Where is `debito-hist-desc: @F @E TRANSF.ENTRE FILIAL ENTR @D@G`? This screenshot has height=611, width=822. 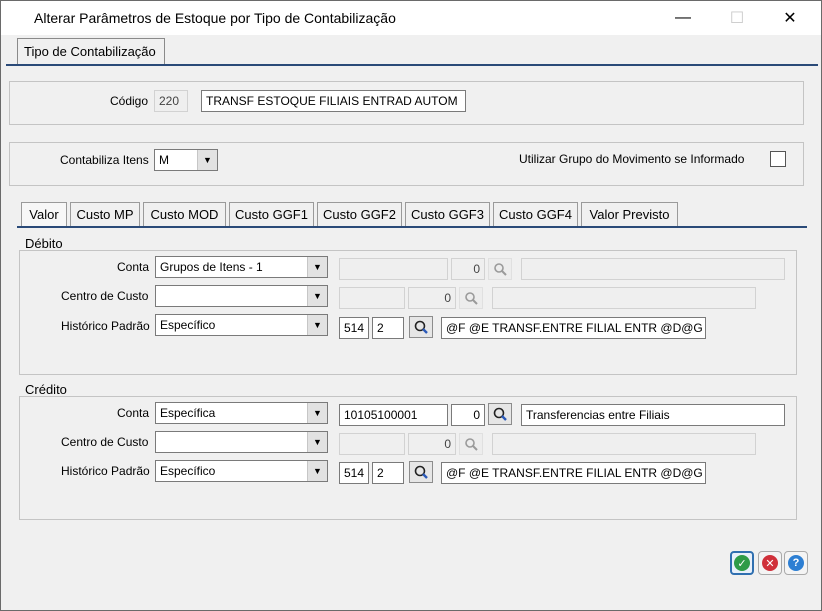
debito-hist-desc: @F @E TRANSF.ENTRE FILIAL ENTR @D@G is located at coordinates (573, 328).